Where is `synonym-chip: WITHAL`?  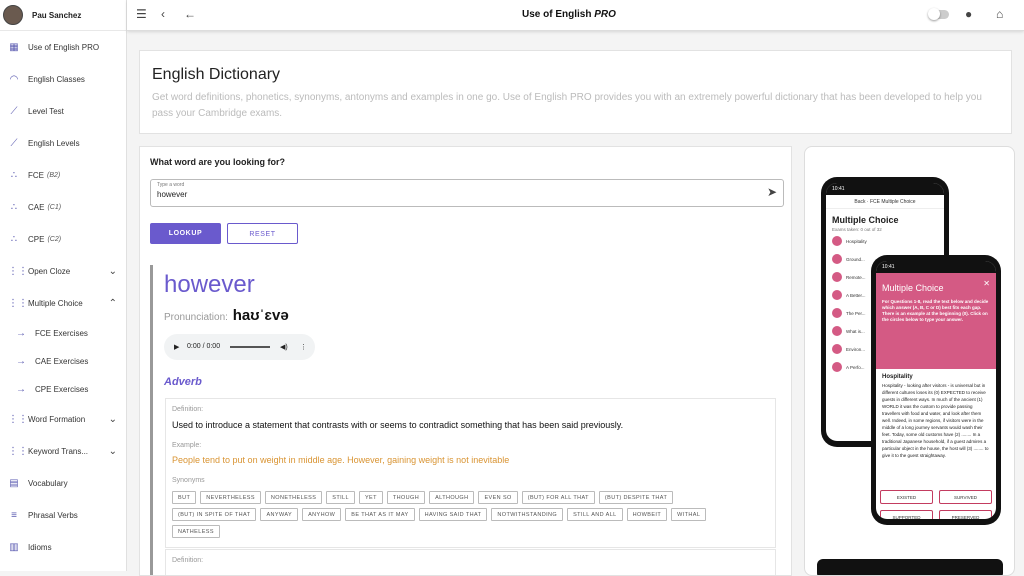 synonym-chip: WITHAL is located at coordinates (689, 514).